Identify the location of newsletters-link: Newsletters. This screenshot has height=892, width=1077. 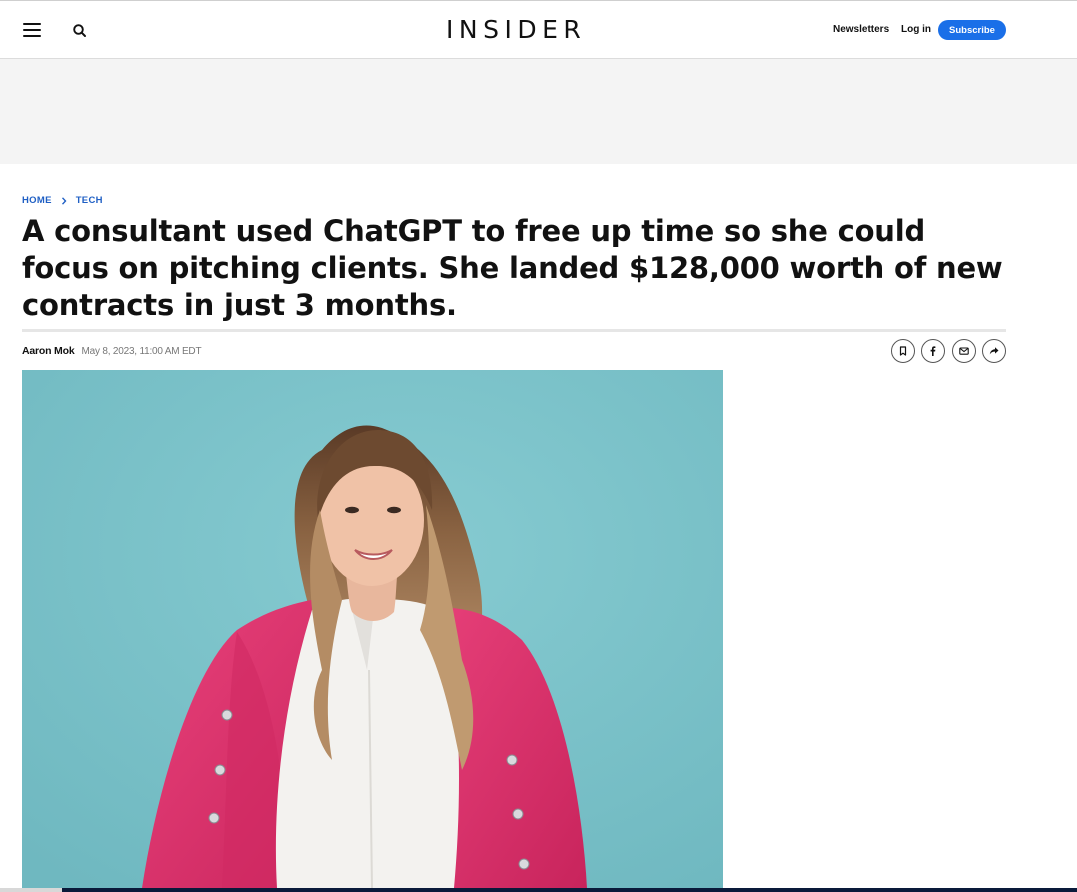
(861, 29).